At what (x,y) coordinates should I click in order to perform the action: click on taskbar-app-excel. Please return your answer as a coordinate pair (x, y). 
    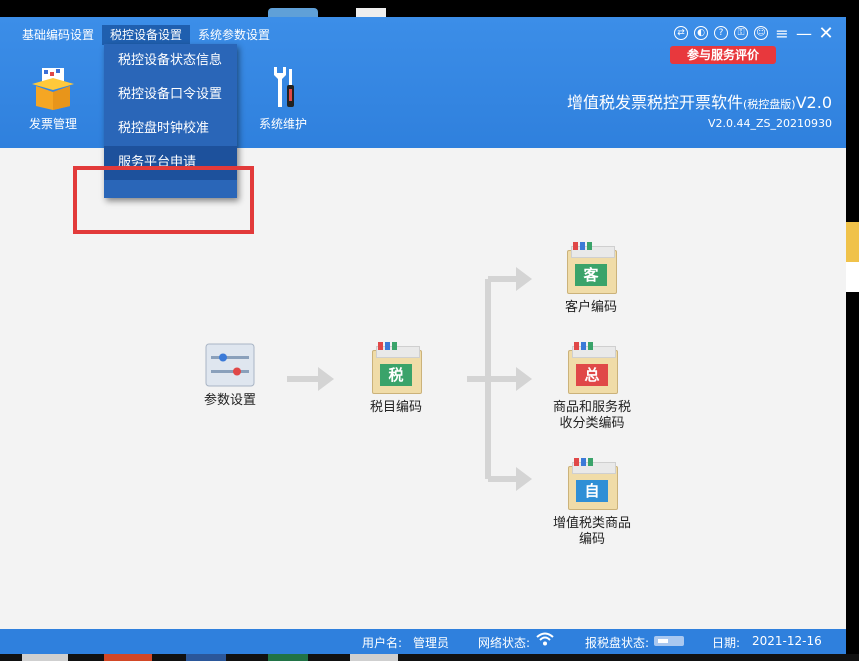
    Looking at the image, I should click on (288, 657).